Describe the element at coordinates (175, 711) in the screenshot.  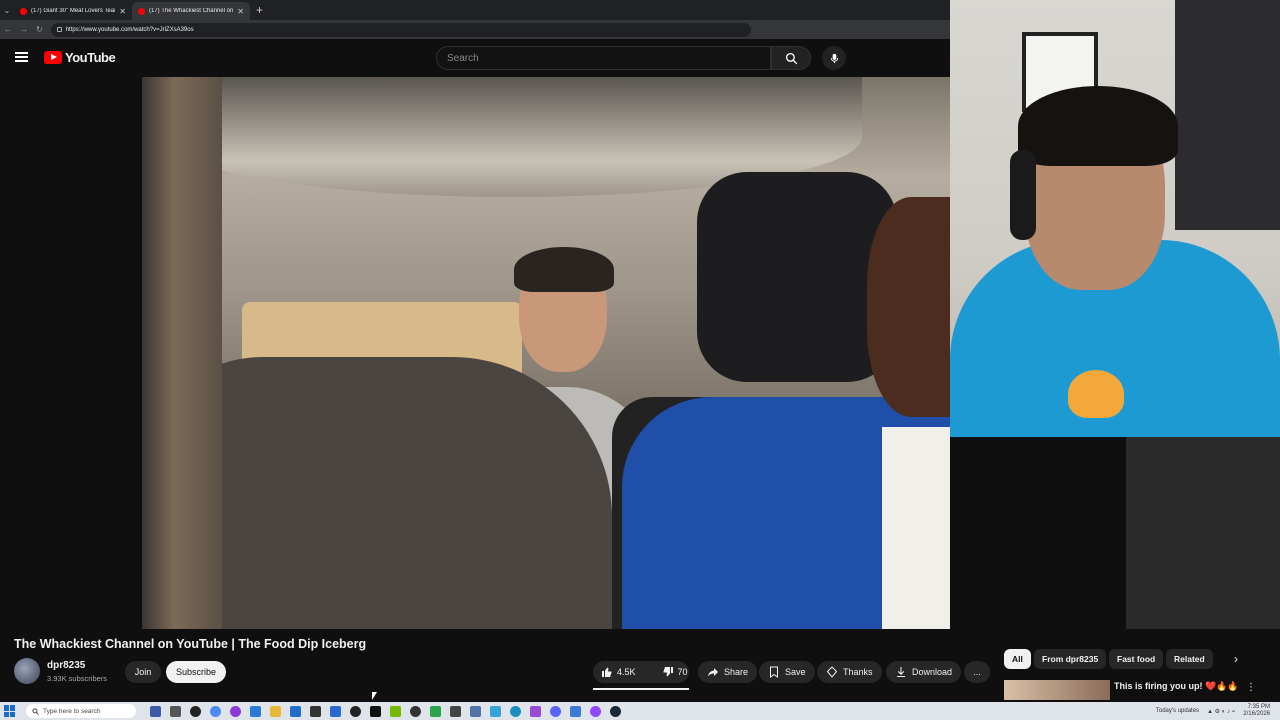
I see `task-view-icon` at that location.